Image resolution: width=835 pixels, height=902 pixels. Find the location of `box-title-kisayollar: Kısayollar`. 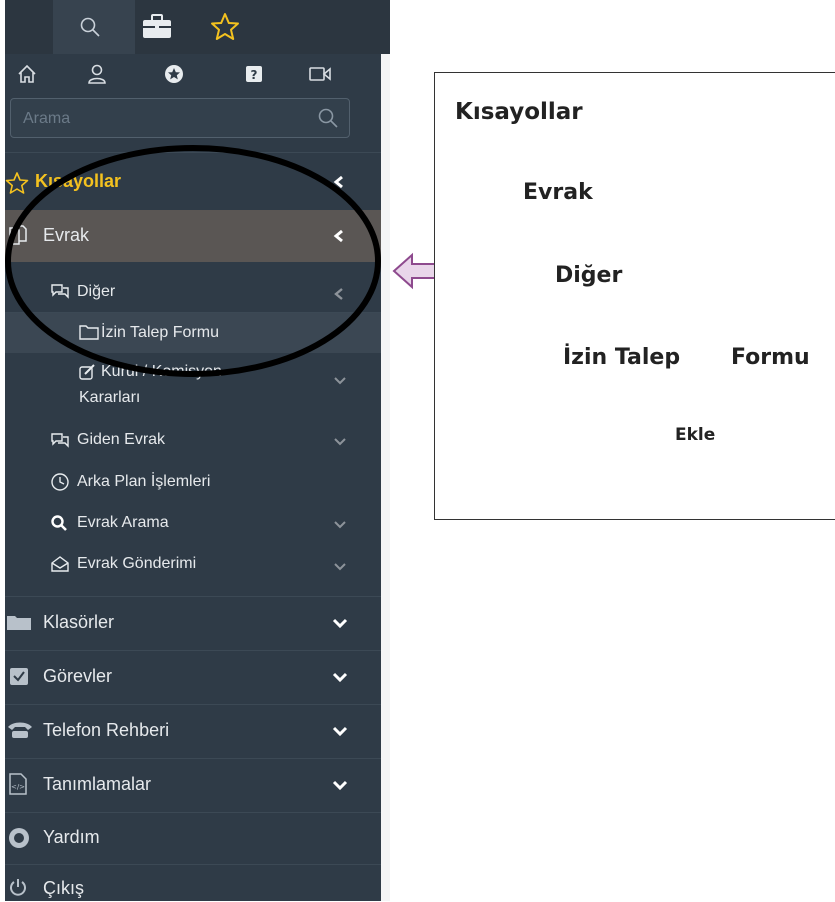

box-title-kisayollar: Kısayollar is located at coordinates (519, 112).